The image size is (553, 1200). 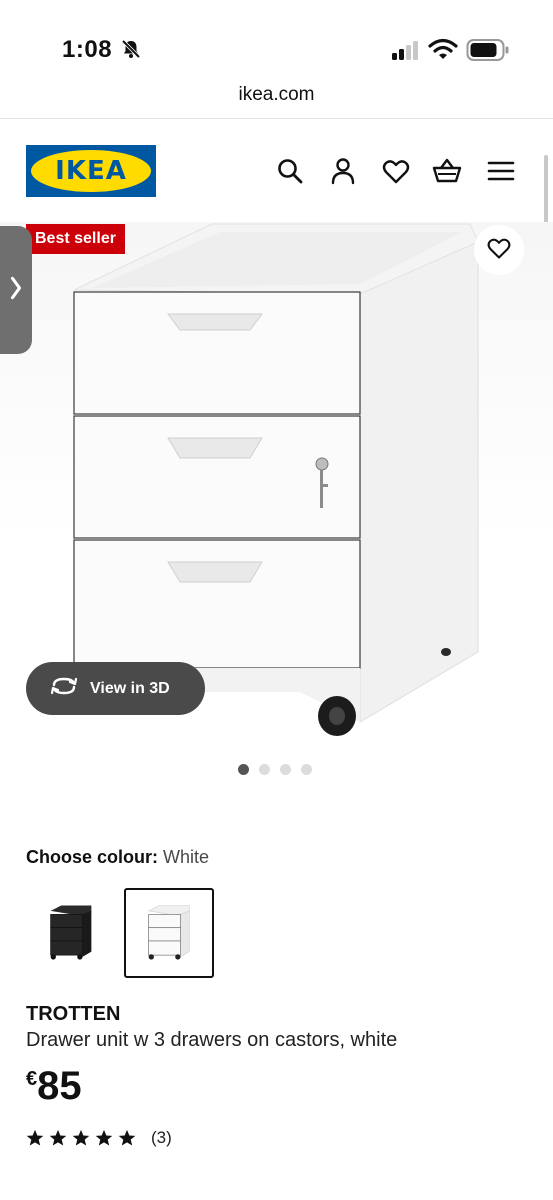 I want to click on heart-icon, so click(x=499, y=250).